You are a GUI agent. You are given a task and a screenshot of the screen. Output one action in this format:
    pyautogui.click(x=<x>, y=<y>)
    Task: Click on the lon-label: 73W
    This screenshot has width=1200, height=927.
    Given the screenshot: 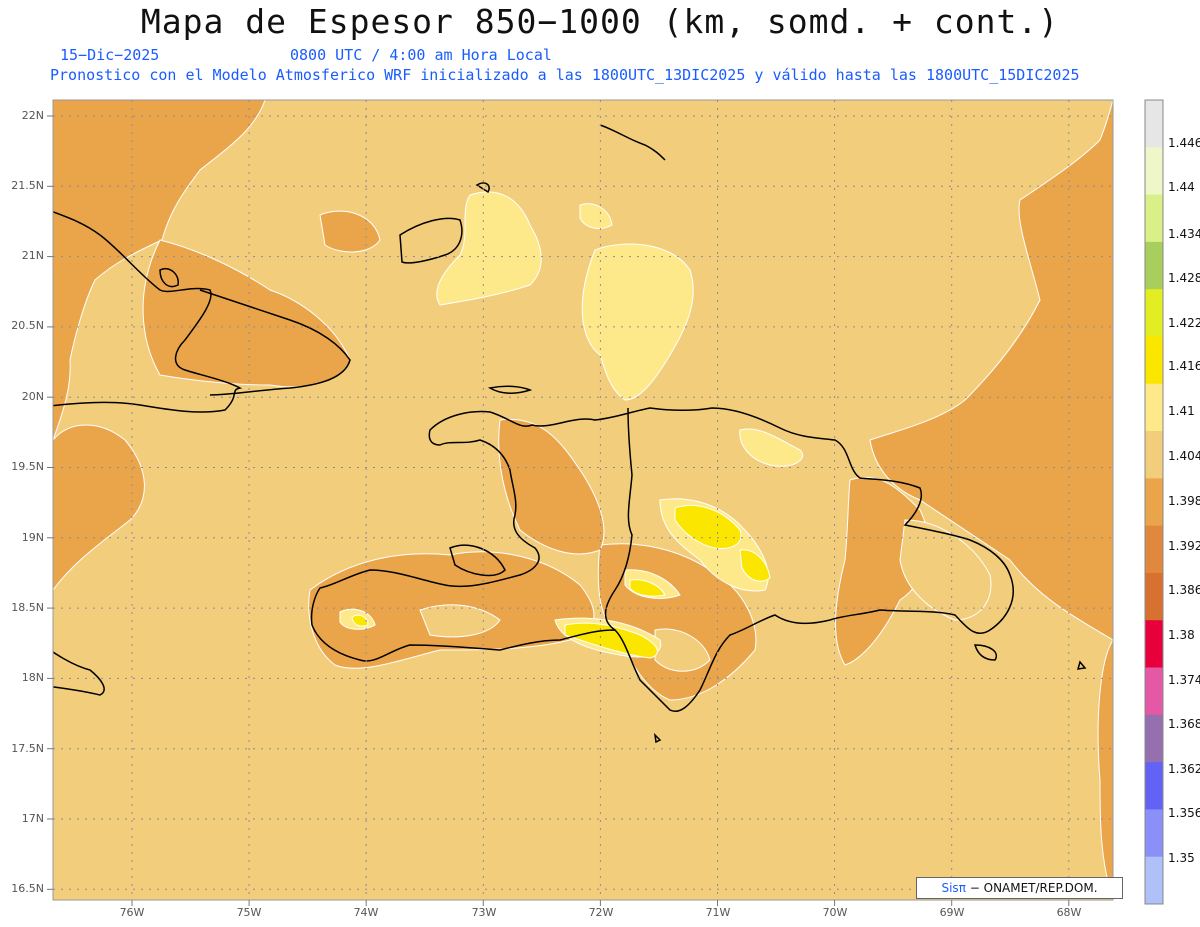 What is the action you would take?
    pyautogui.click(x=484, y=912)
    